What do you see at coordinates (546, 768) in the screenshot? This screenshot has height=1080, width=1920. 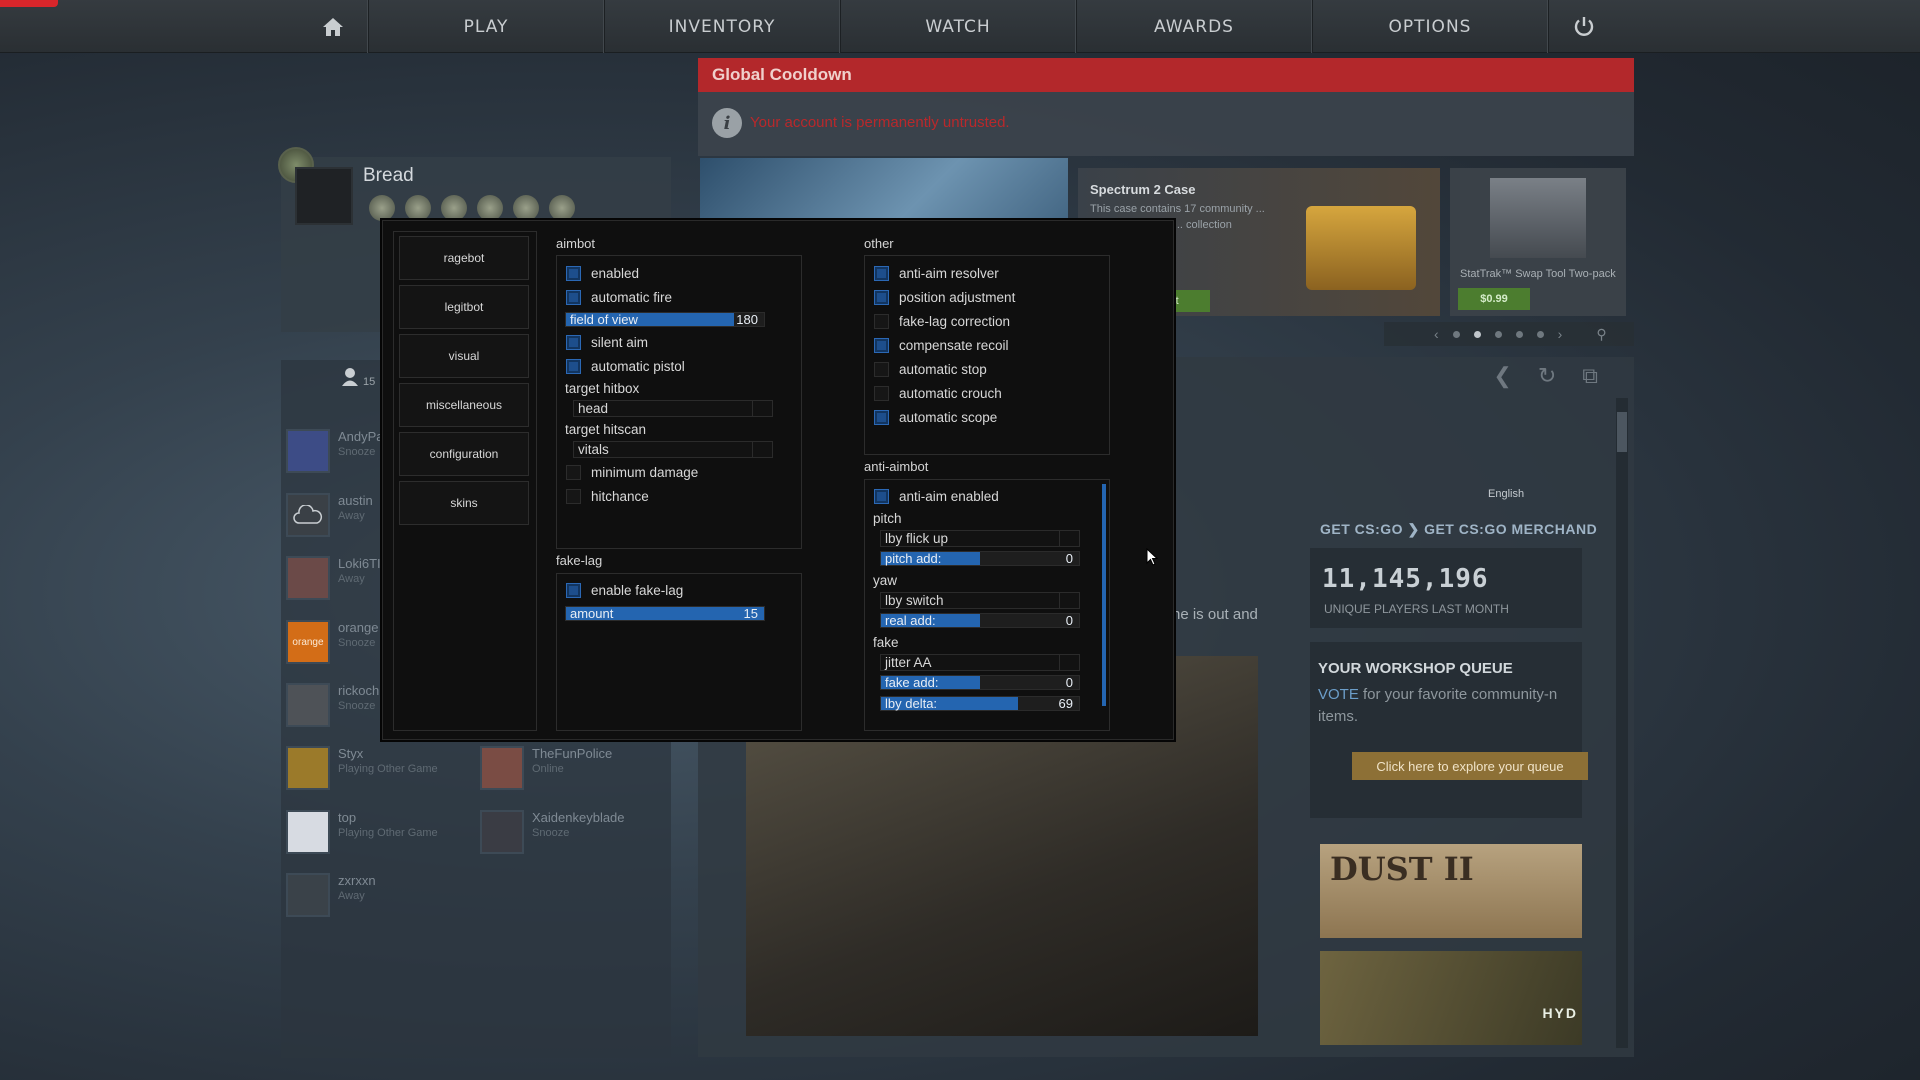 I see `friend-item: TheFunPolice Online` at bounding box center [546, 768].